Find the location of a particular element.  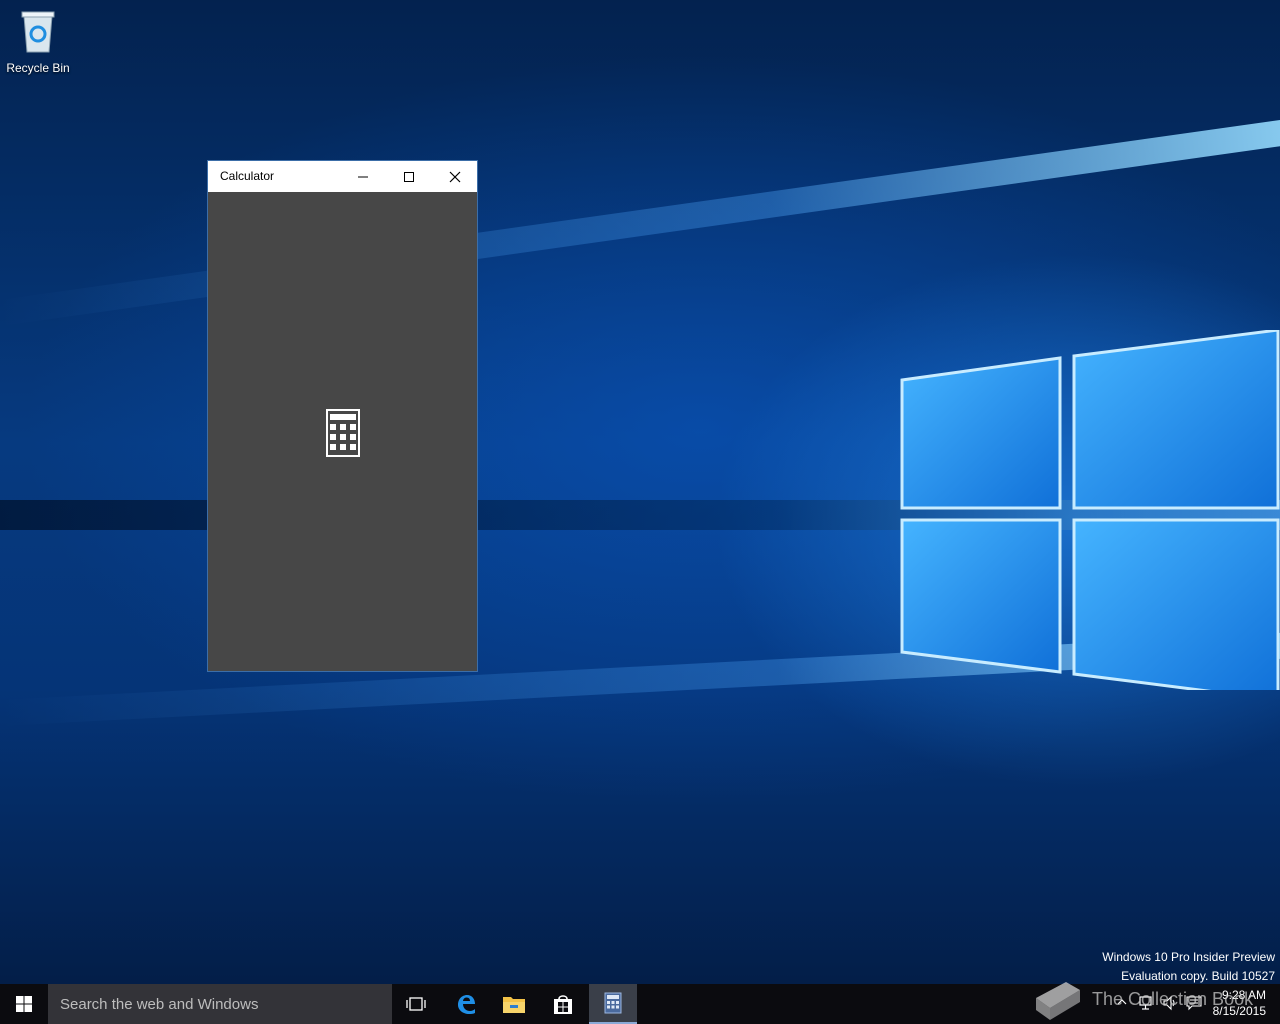

maximize-icon is located at coordinates (409, 176).